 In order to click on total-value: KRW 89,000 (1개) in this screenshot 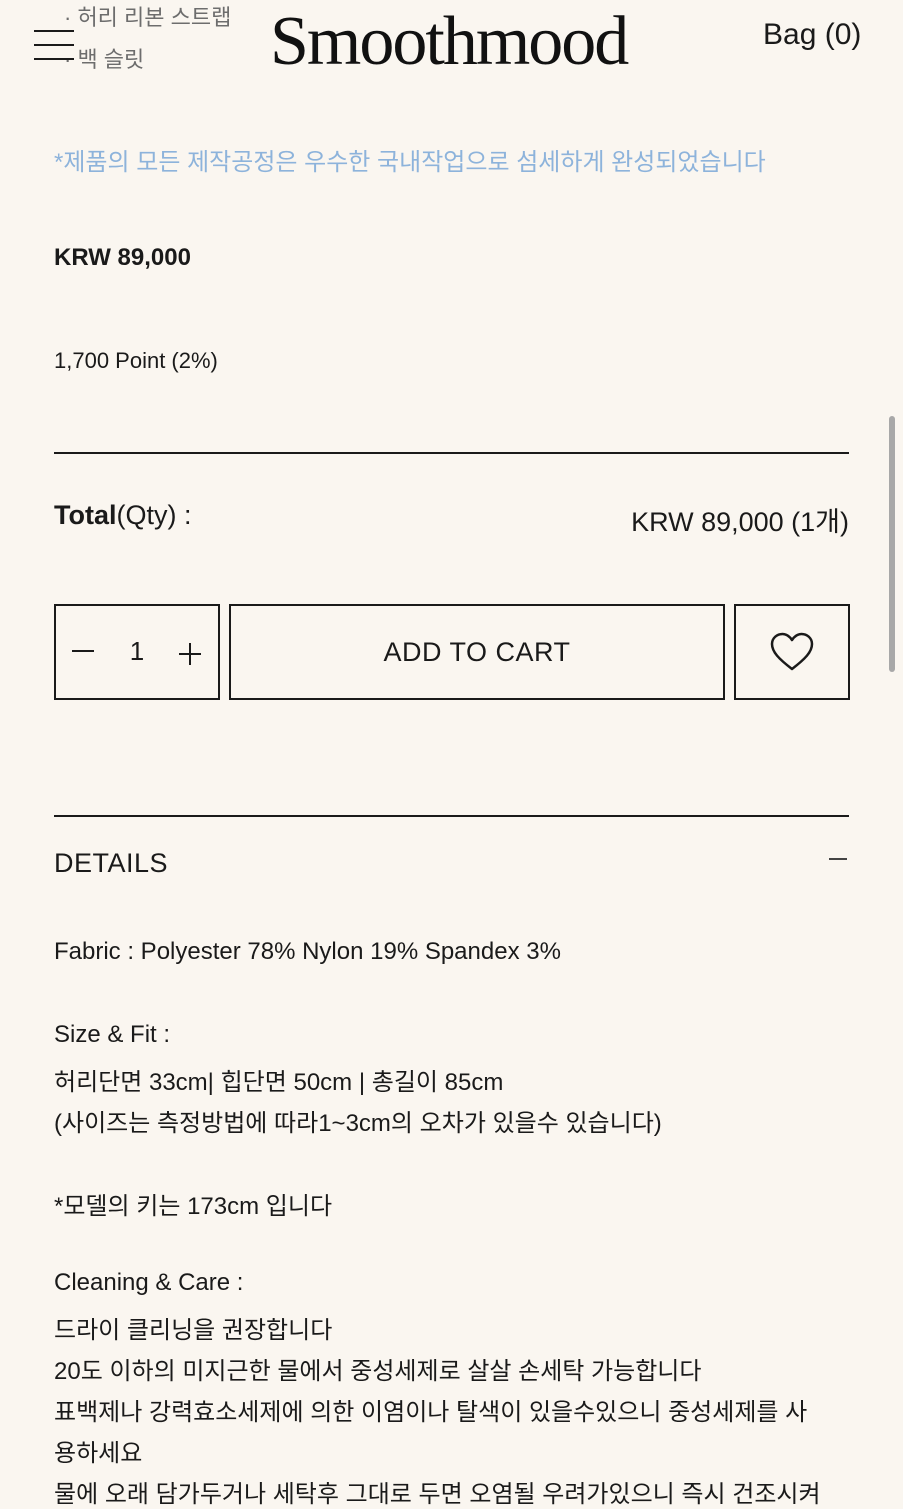, I will do `click(740, 522)`.